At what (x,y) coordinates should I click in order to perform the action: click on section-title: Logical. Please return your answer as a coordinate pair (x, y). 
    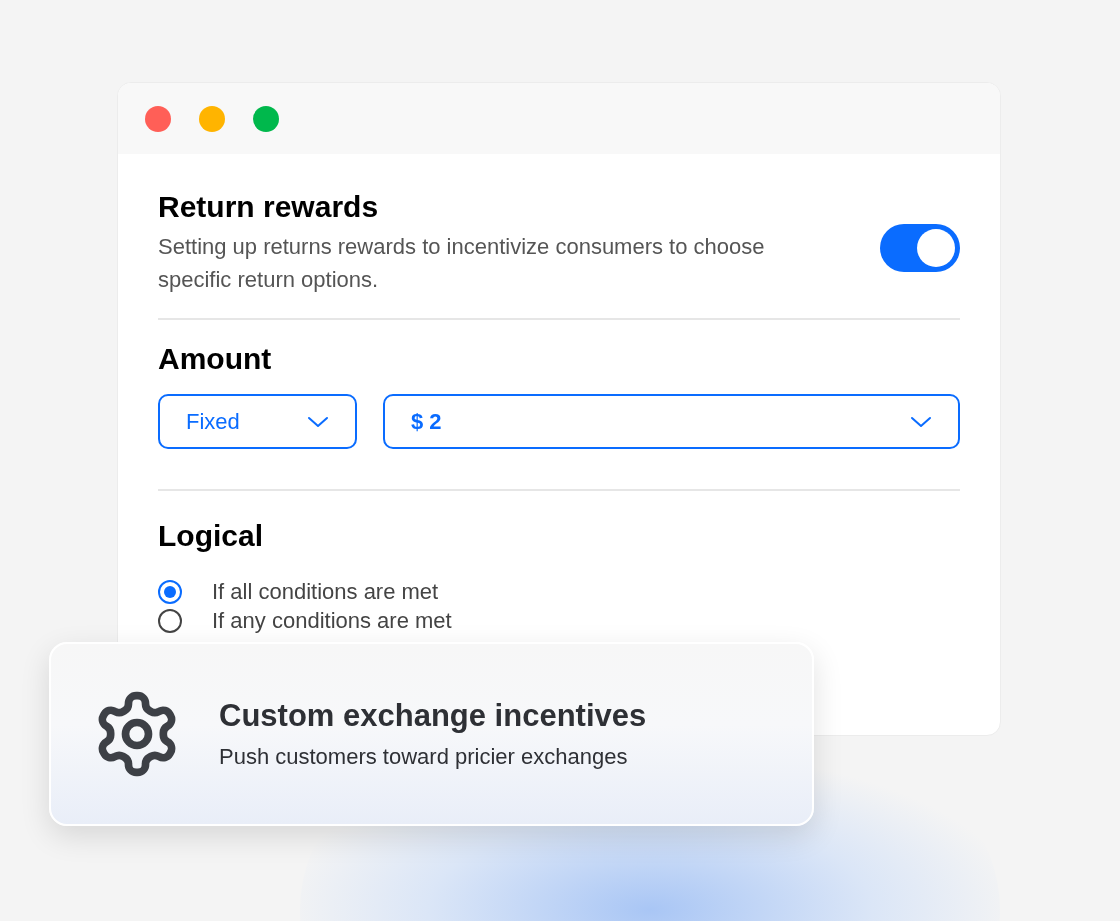
    Looking at the image, I should click on (211, 536).